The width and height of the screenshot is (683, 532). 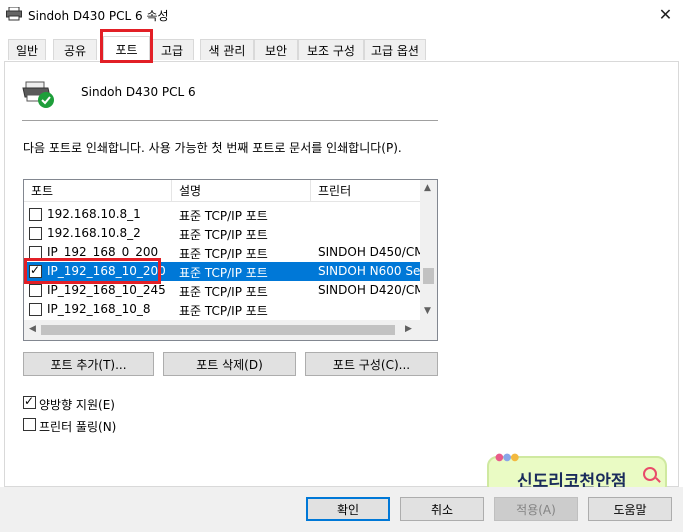 What do you see at coordinates (229, 364) in the screenshot?
I see `delete-port-button: 포트 삭제(D)` at bounding box center [229, 364].